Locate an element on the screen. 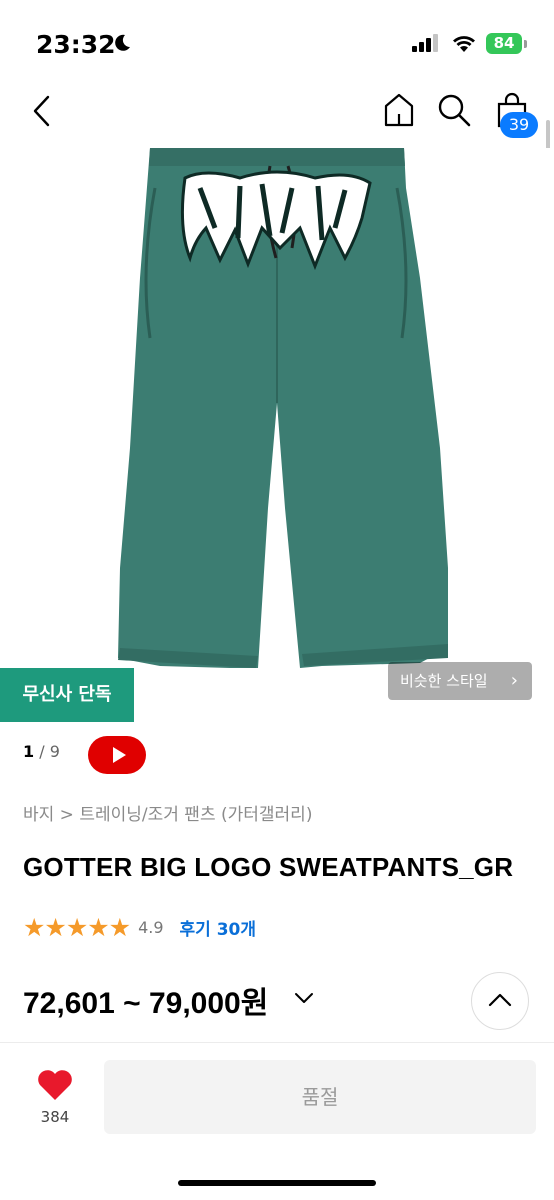 The width and height of the screenshot is (554, 1200). scroll-top-button is located at coordinates (500, 1001).